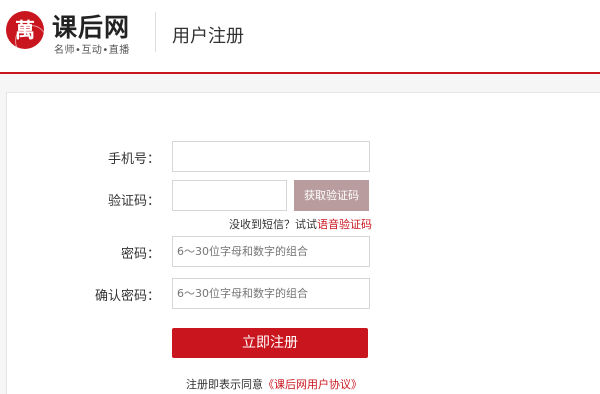  Describe the element at coordinates (25, 30) in the screenshot. I see `logo-glyph: 萬` at that location.